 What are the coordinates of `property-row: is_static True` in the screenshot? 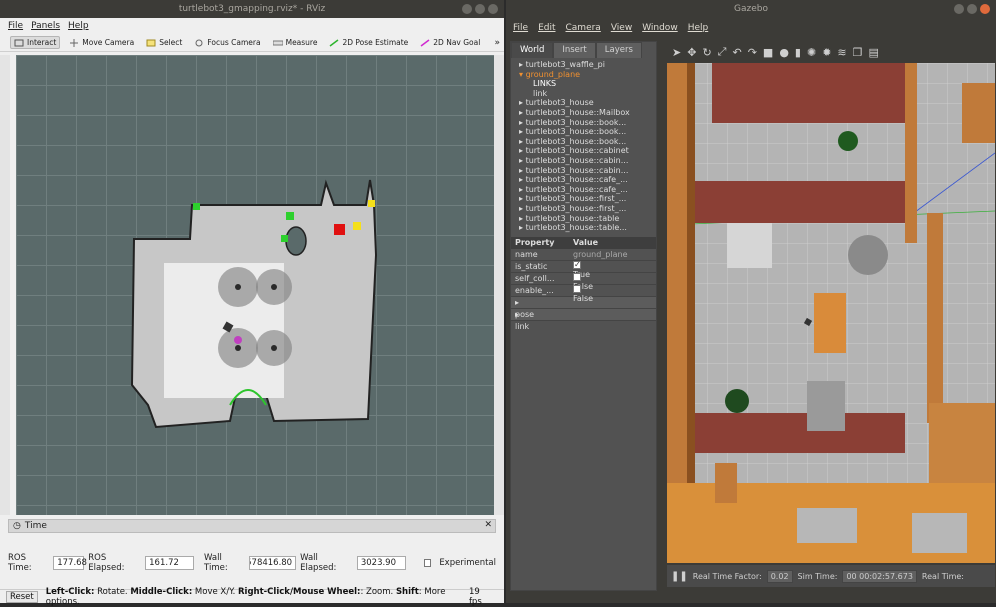 It's located at (583, 269).